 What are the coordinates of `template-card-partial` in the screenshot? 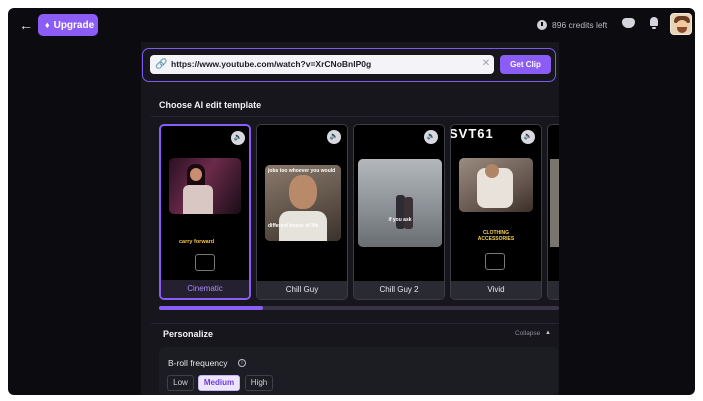 It's located at (553, 212).